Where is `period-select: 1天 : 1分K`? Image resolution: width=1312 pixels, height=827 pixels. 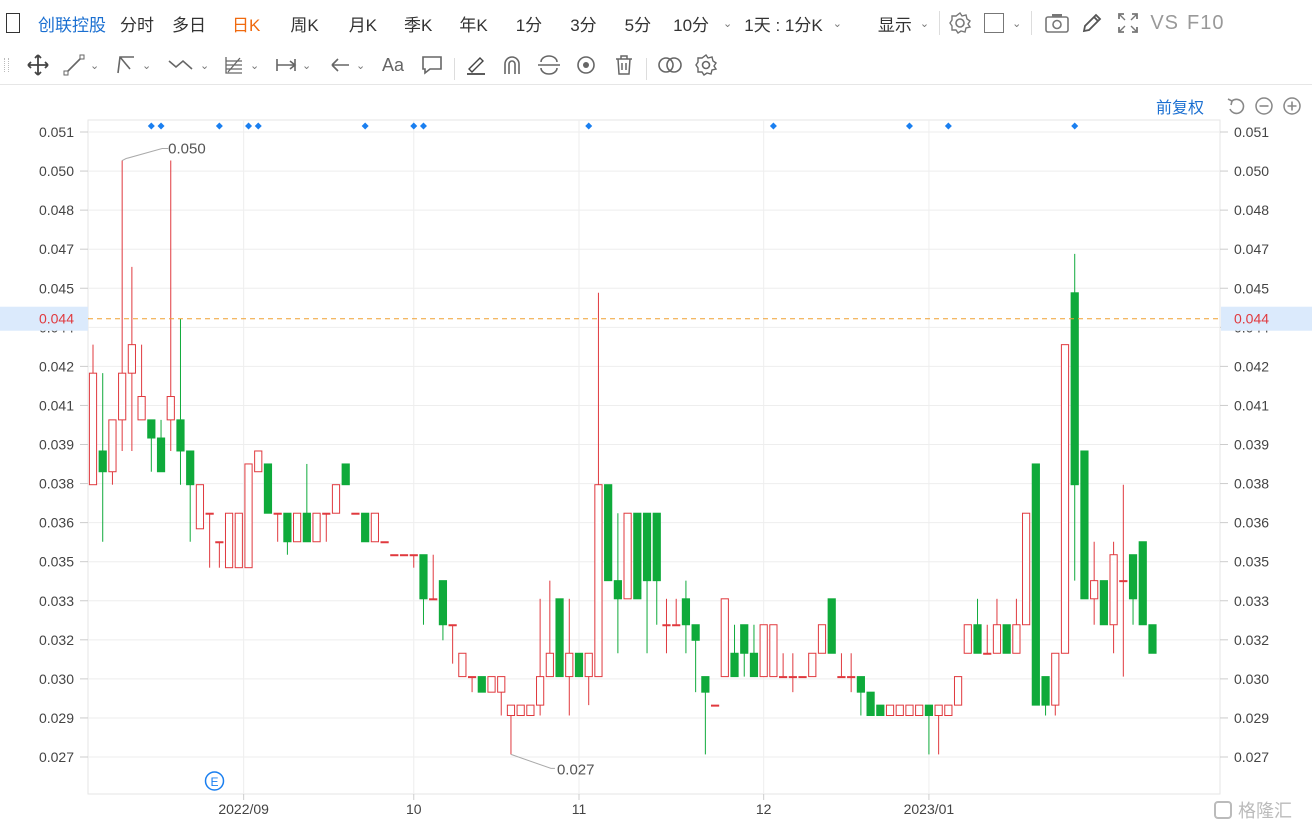 period-select: 1天 : 1分K is located at coordinates (783, 23).